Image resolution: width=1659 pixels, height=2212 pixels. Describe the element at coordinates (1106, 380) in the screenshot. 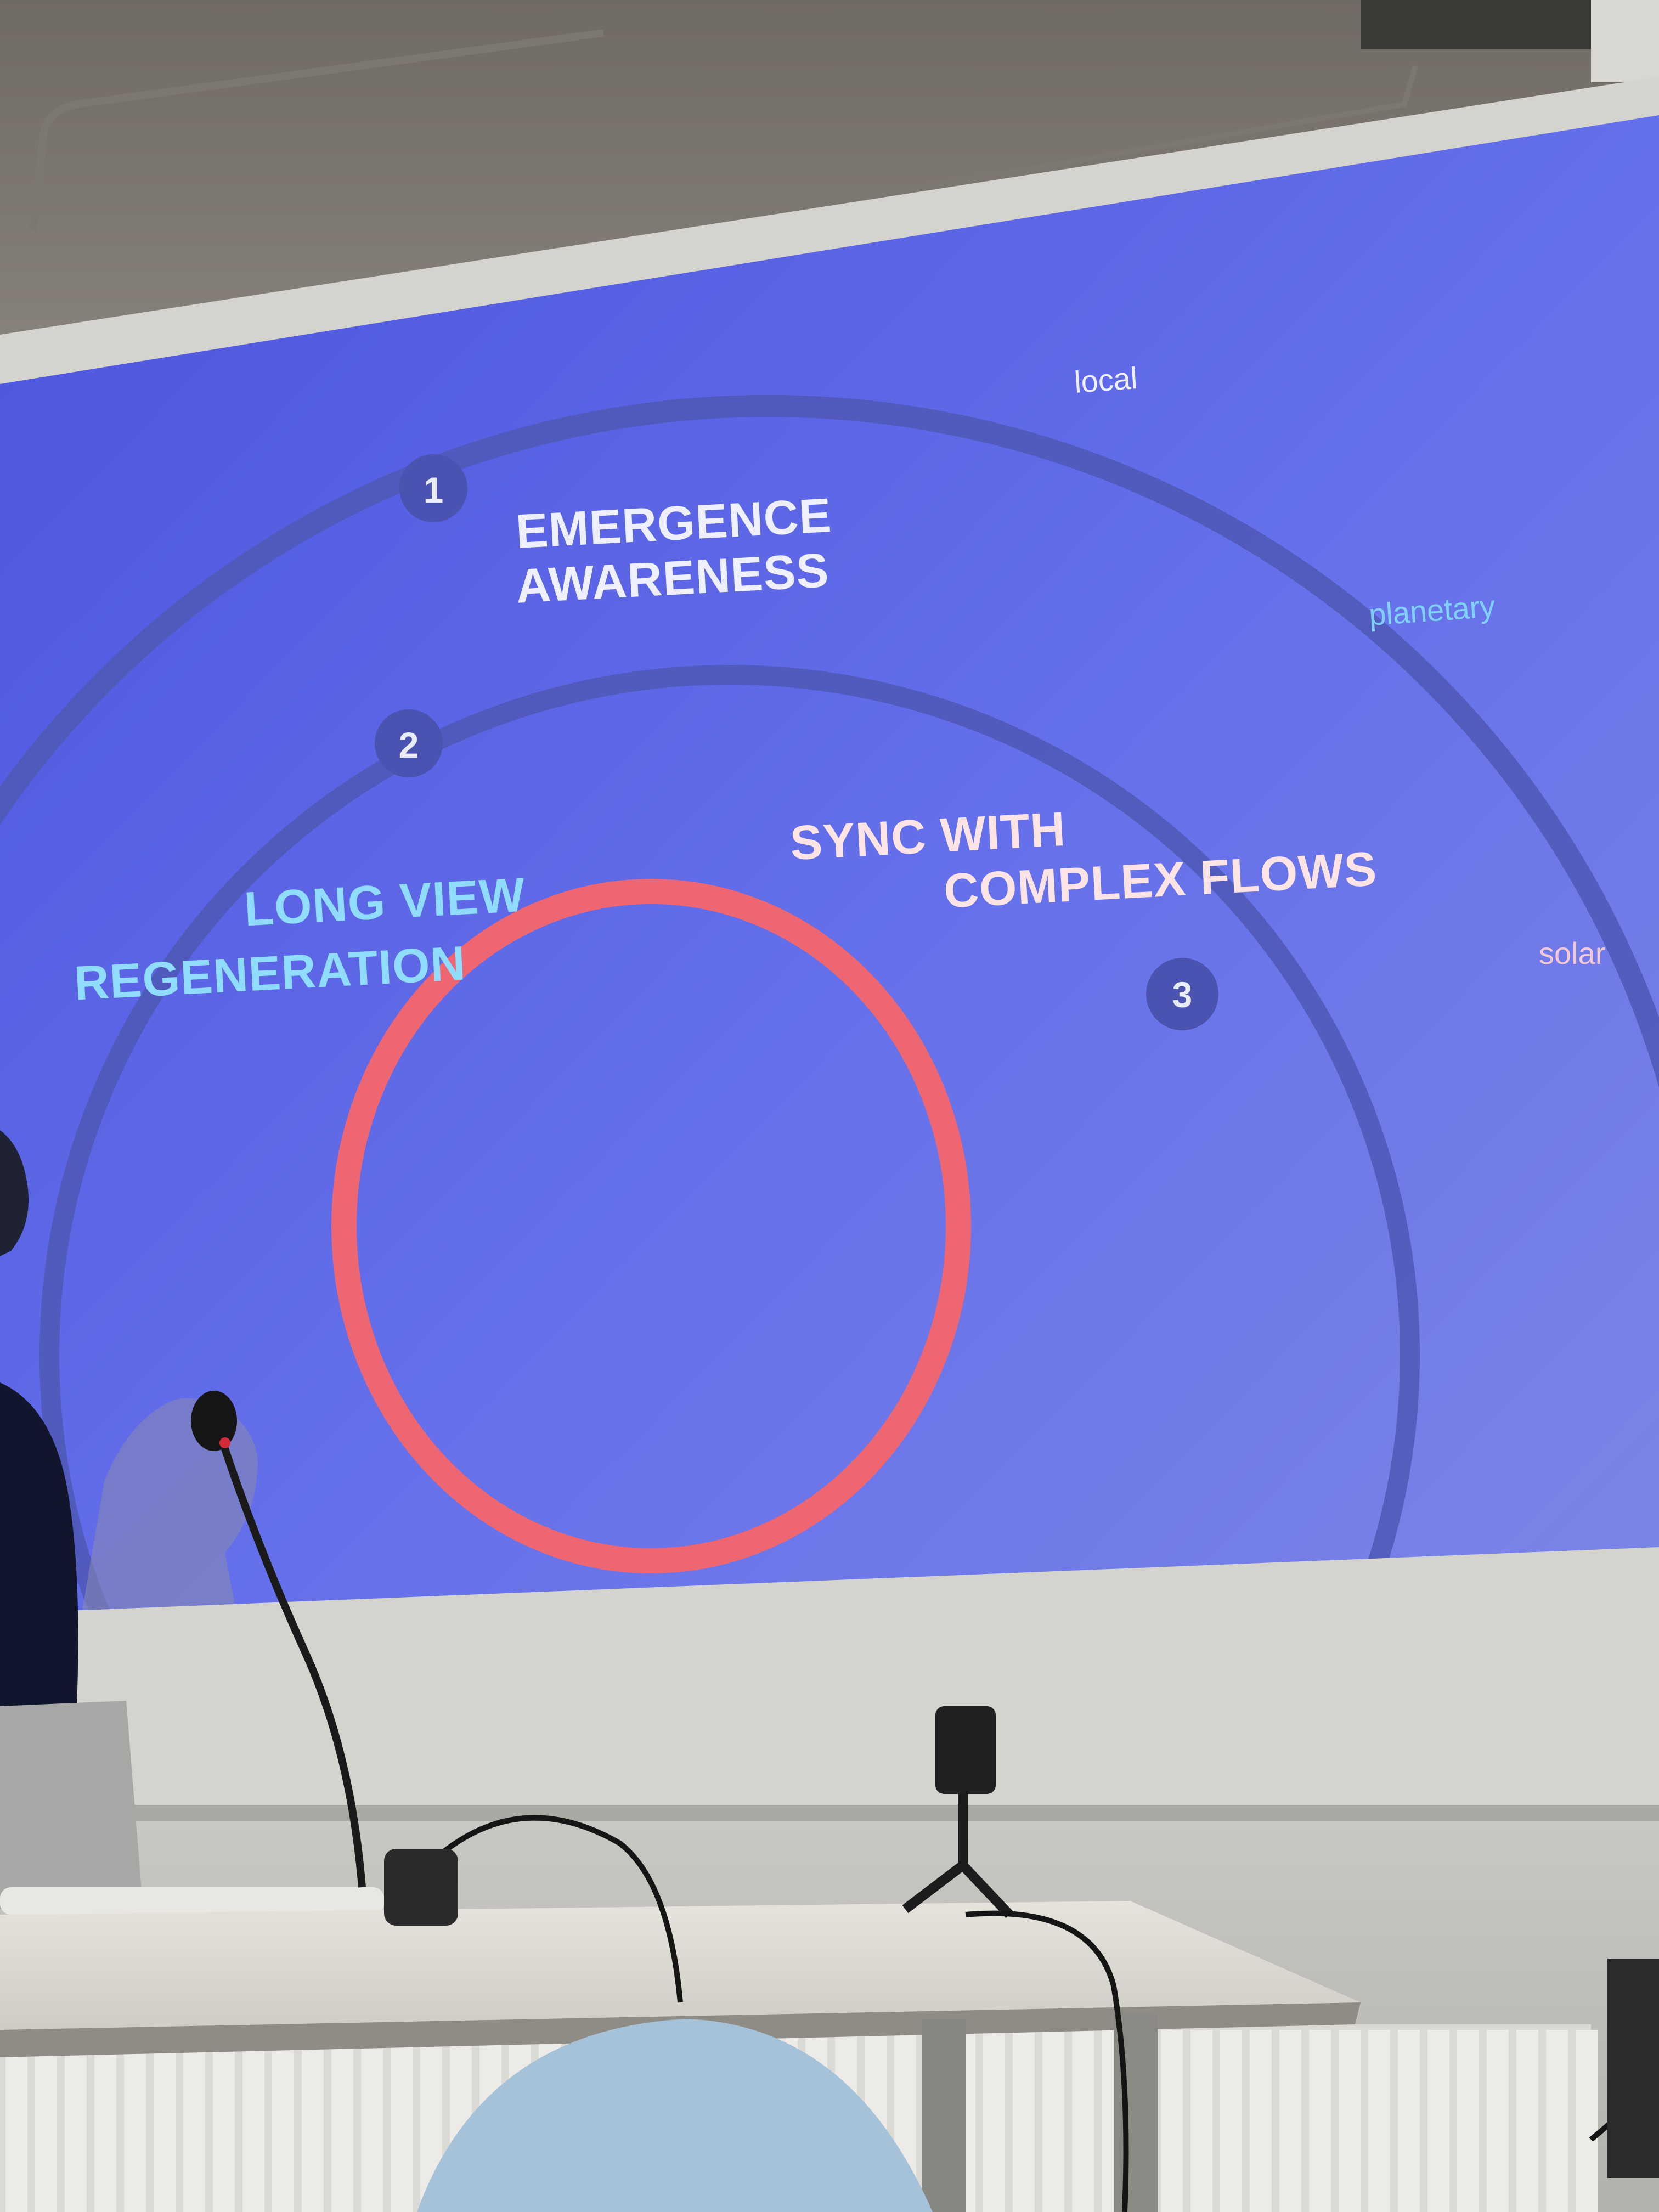

I see `scale-label-local: local` at that location.